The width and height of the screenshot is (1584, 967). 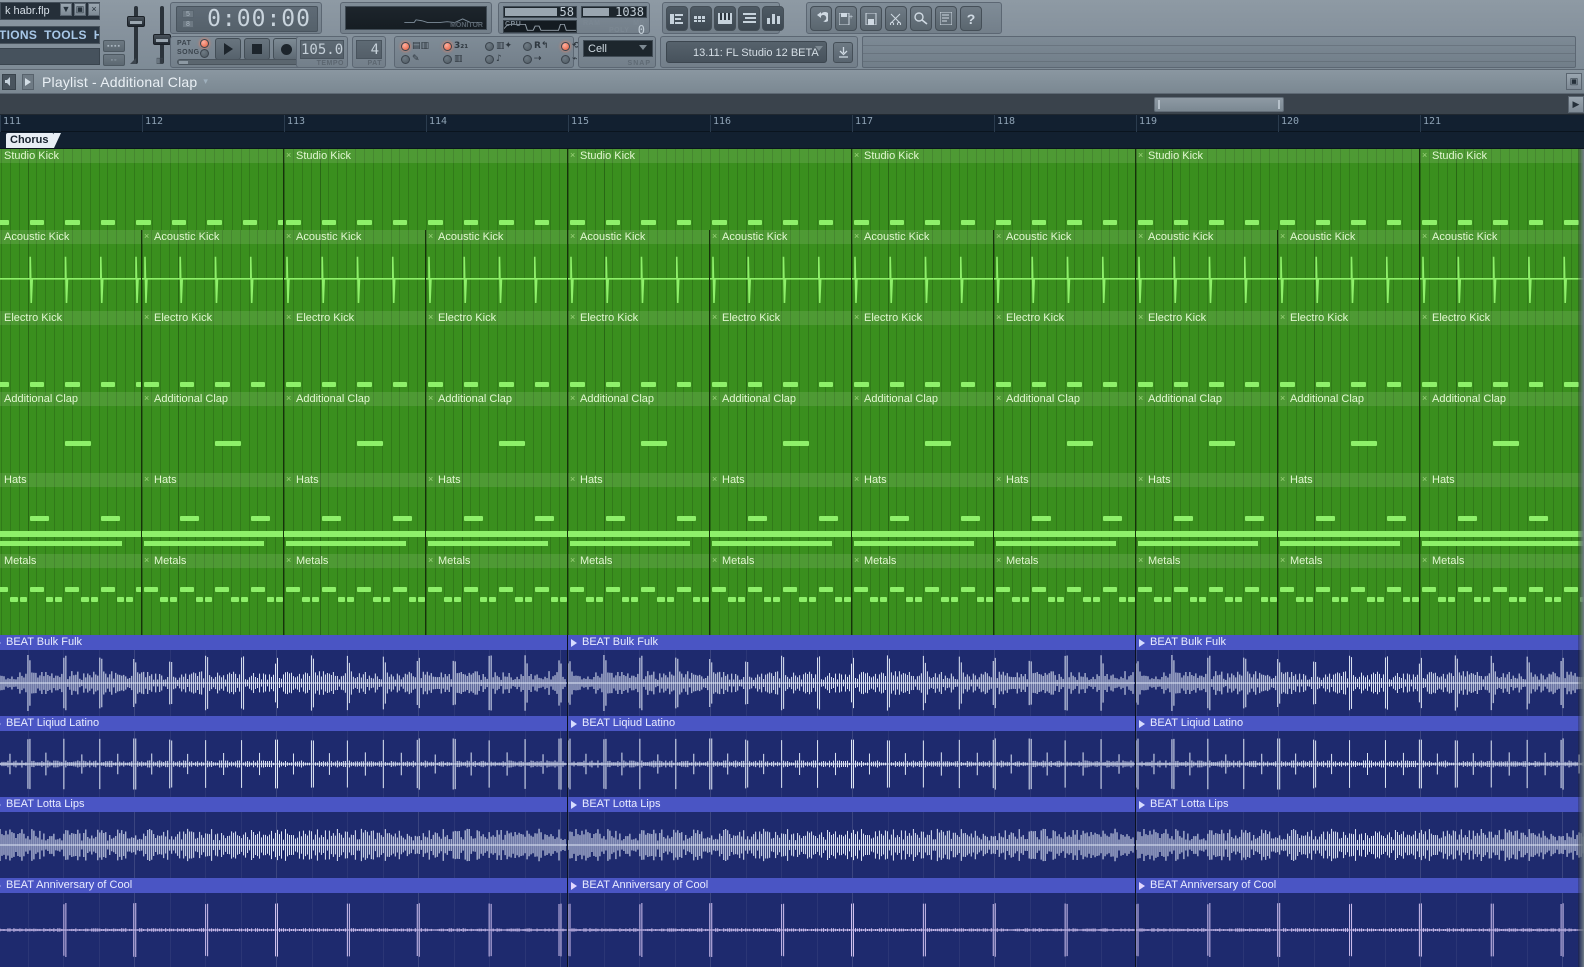 I want to click on mixer-icon, so click(x=773, y=18).